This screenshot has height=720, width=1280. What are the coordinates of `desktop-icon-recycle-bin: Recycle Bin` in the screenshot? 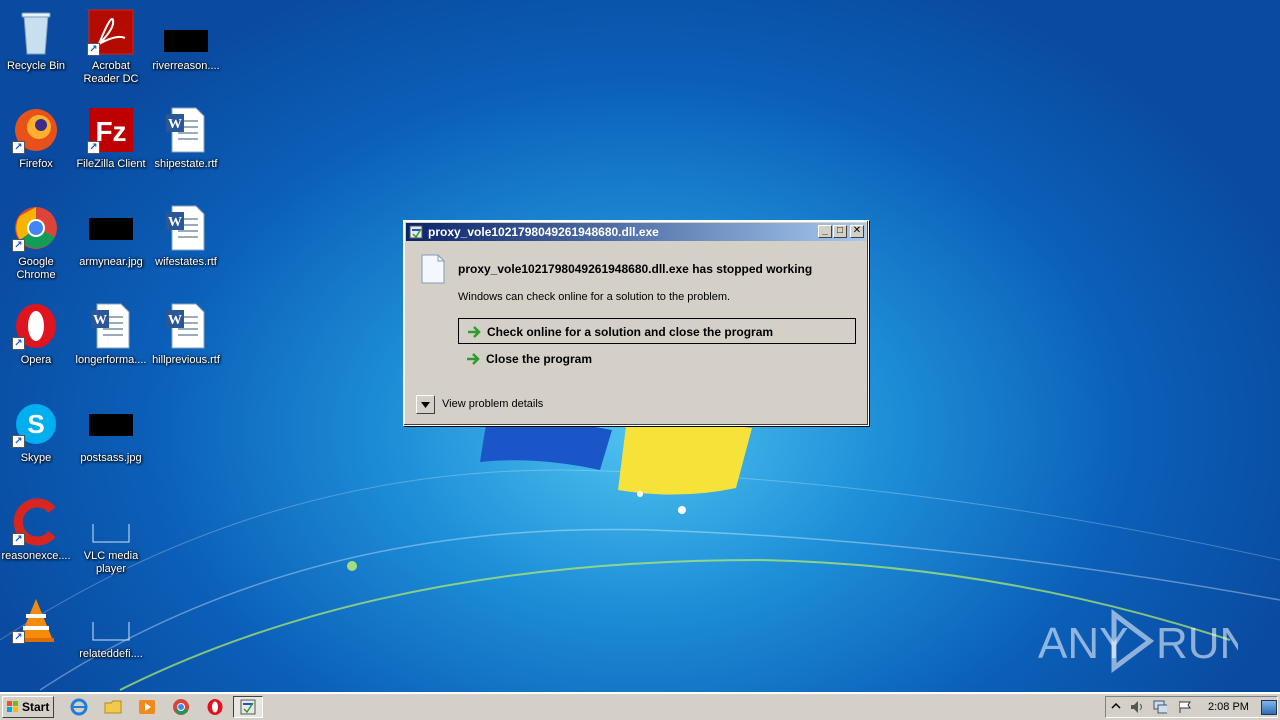 It's located at (37, 49).